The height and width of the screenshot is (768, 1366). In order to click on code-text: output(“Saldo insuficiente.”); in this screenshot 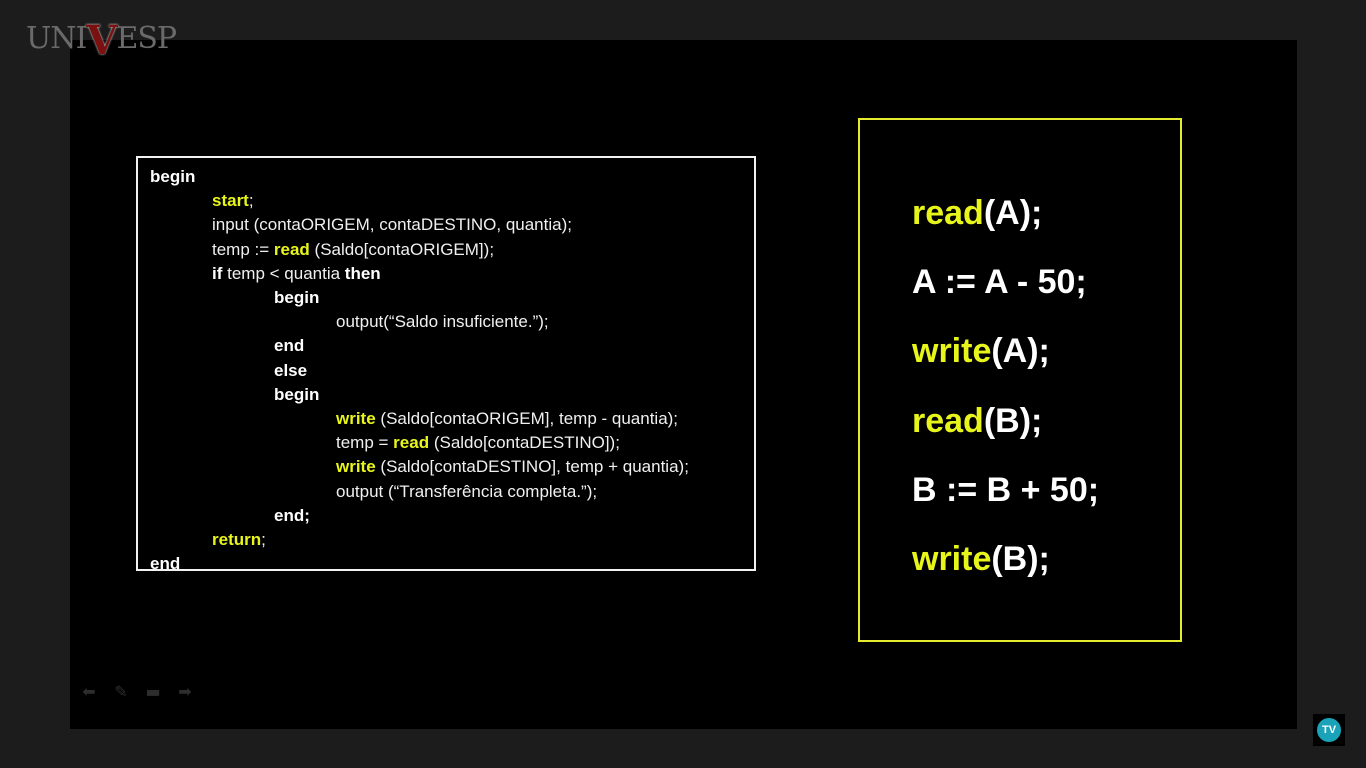, I will do `click(442, 322)`.